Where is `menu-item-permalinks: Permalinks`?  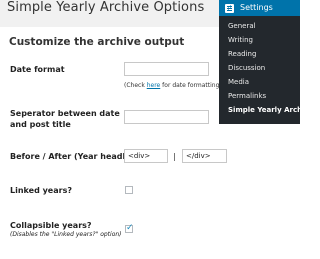 menu-item-permalinks: Permalinks is located at coordinates (247, 96).